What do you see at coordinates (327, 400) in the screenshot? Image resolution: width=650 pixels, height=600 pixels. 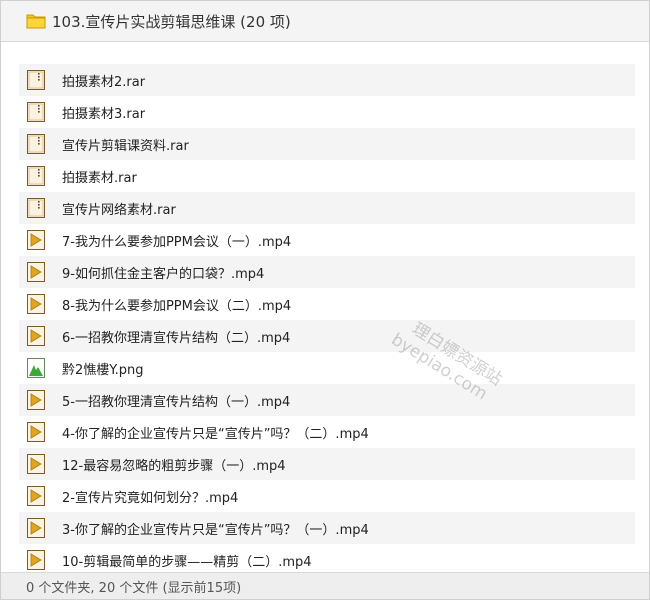 I see `file-row: 5-一招教你理清宣传片结构（一）.mp4` at bounding box center [327, 400].